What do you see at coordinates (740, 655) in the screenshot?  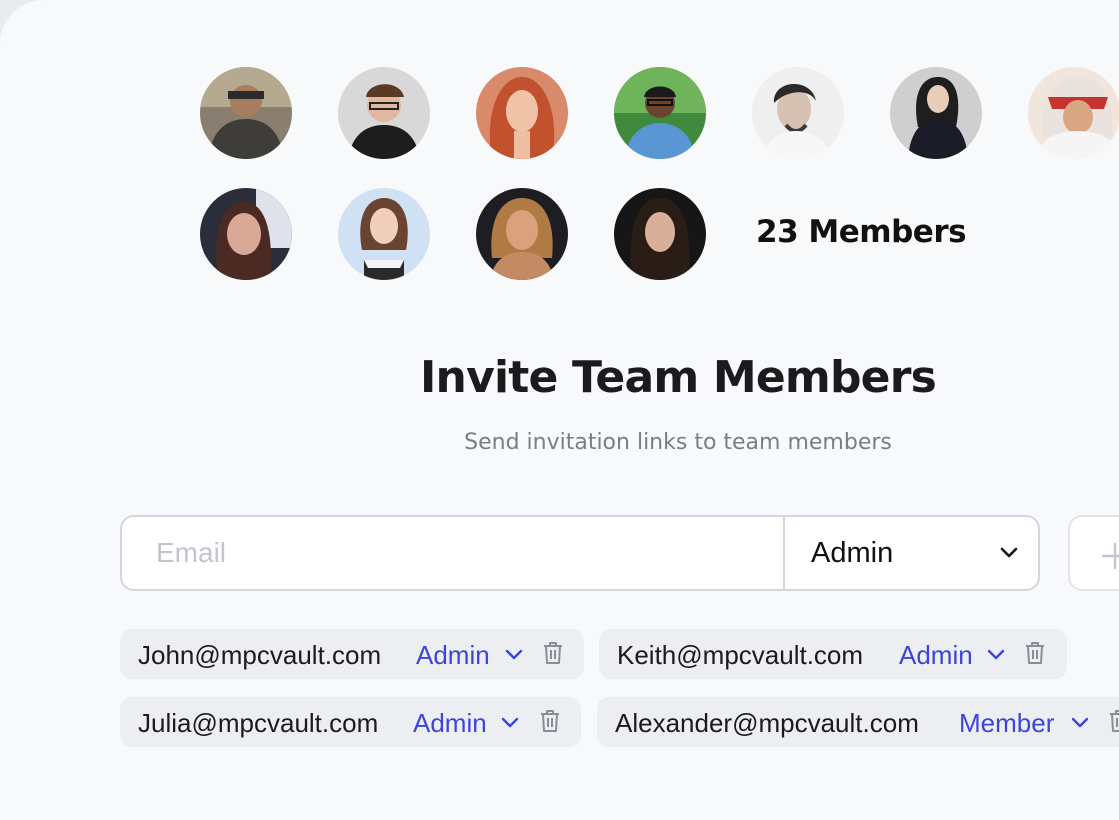 I see `invitee-email: Keith@mpcvault.com` at bounding box center [740, 655].